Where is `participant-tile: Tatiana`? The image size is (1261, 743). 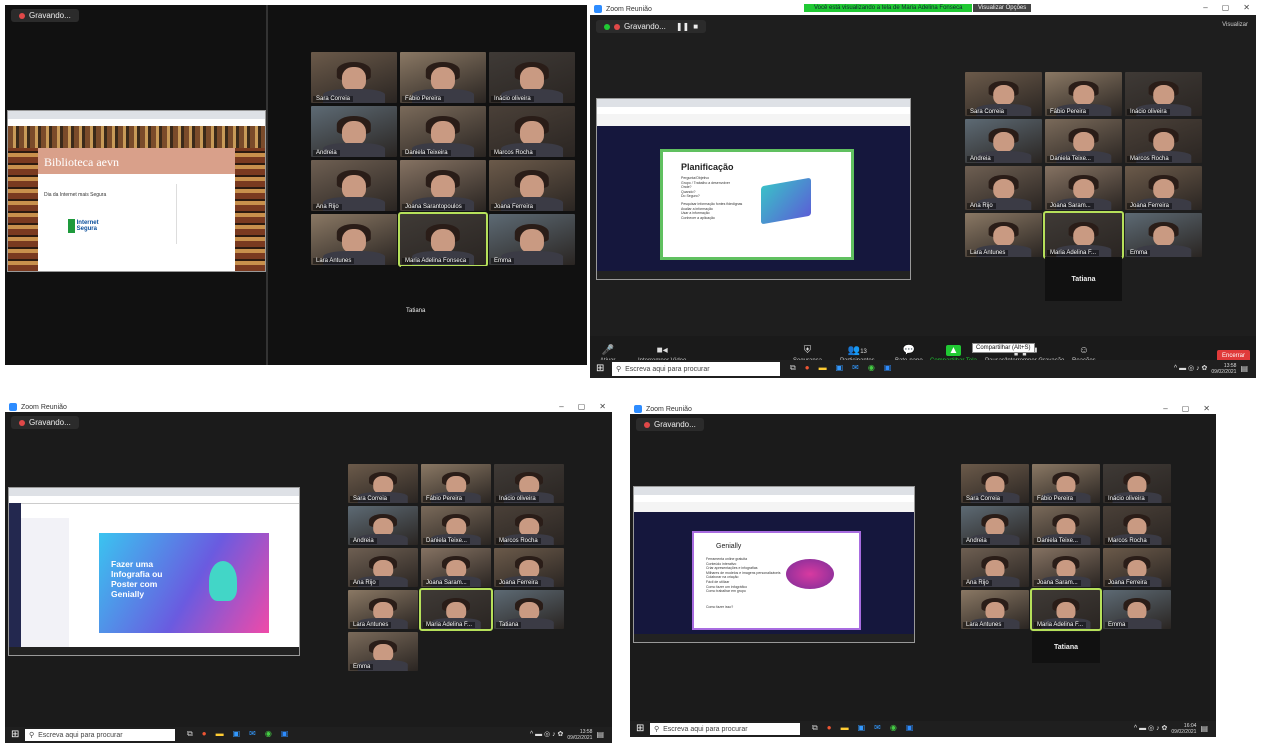
participant-tile: Tatiana is located at coordinates (529, 609).